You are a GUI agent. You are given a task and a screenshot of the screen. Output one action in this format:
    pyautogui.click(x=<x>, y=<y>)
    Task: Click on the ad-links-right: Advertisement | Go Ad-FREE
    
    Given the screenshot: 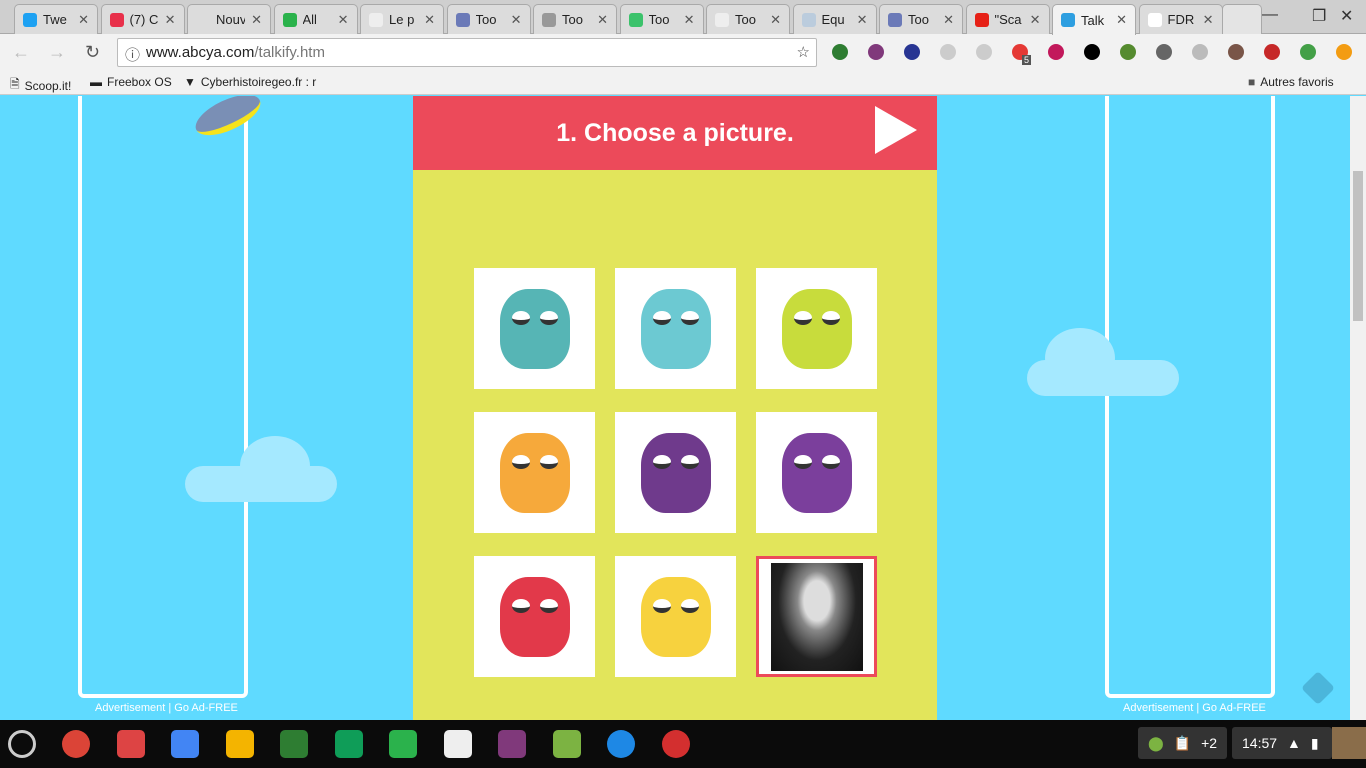 What is the action you would take?
    pyautogui.click(x=1194, y=708)
    